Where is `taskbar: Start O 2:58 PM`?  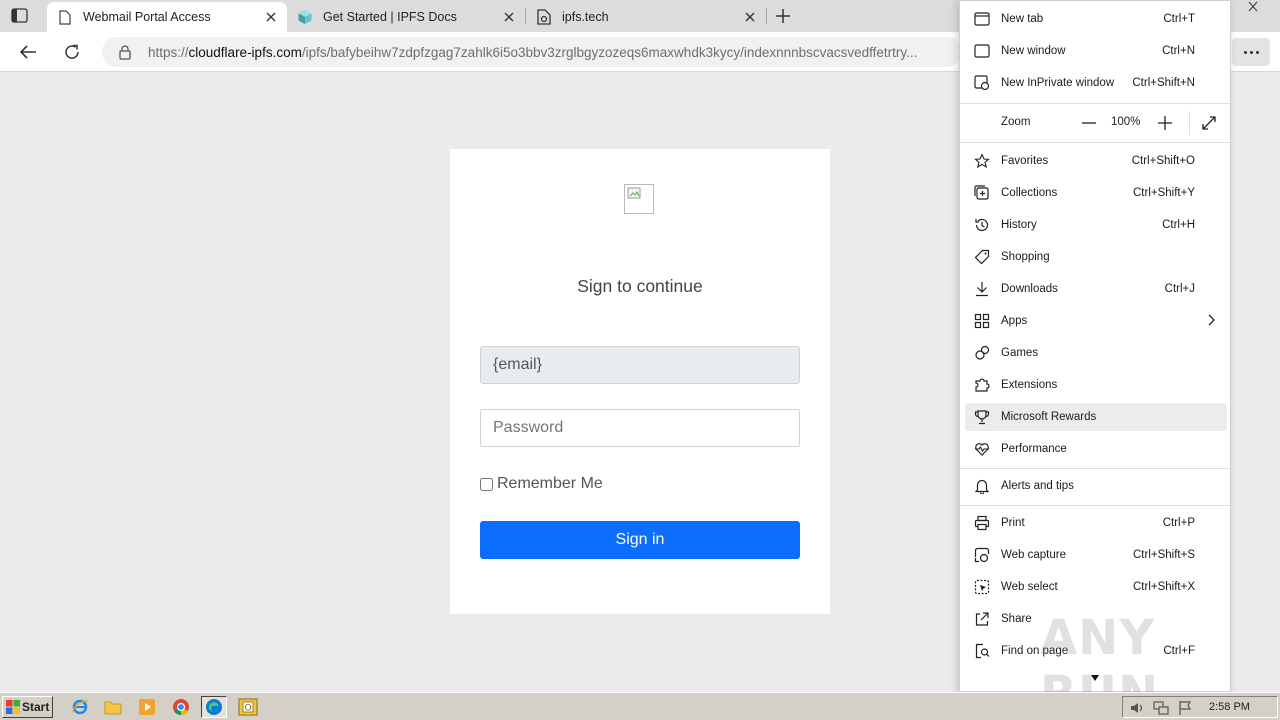 taskbar: Start O 2:58 PM is located at coordinates (640, 706).